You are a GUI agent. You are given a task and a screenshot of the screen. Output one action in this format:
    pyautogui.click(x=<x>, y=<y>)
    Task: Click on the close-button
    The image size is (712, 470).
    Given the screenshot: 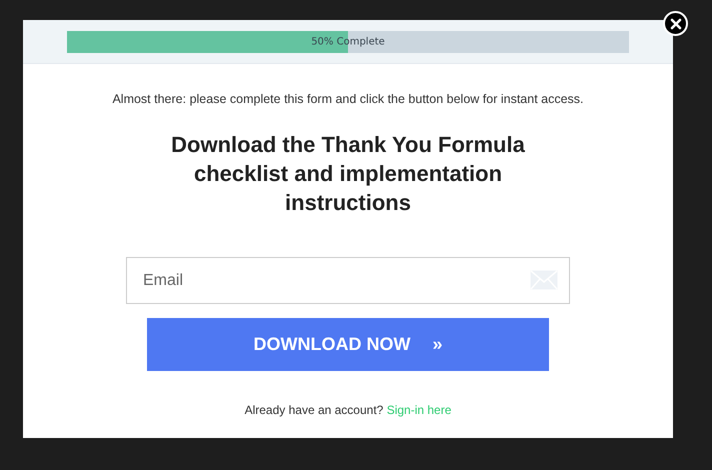 What is the action you would take?
    pyautogui.click(x=675, y=23)
    